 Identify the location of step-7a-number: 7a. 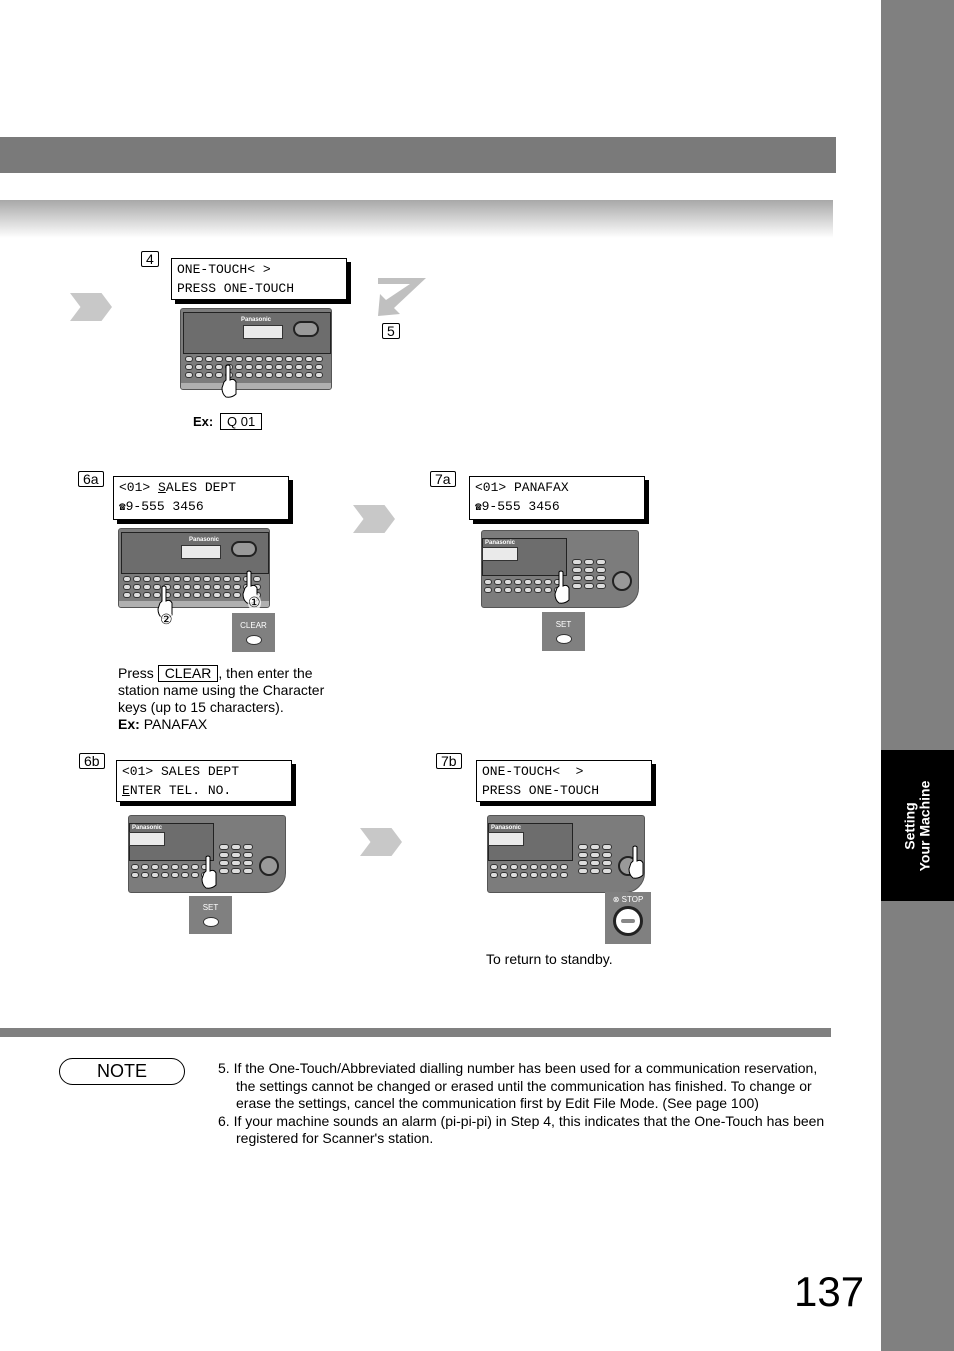
(443, 479).